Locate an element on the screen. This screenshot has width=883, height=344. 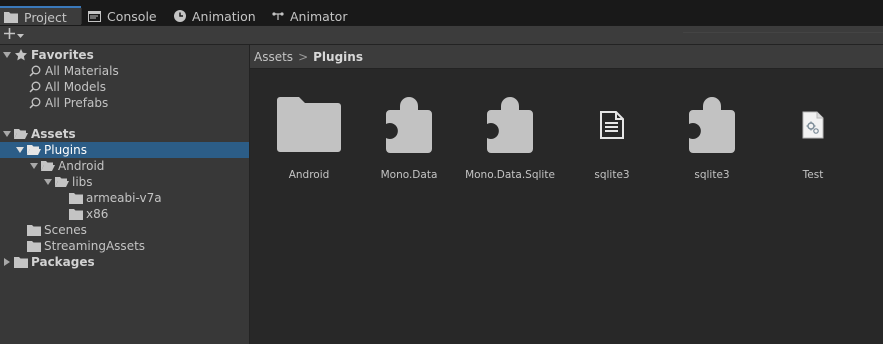
tree-label: libs is located at coordinates (82, 182).